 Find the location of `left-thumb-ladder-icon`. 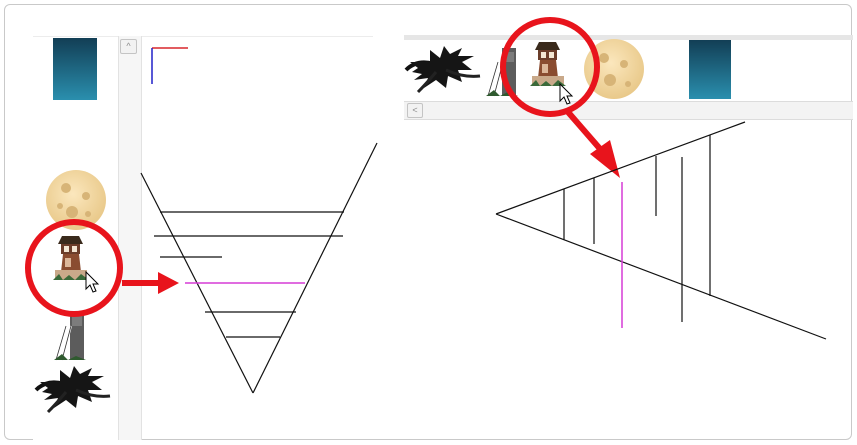

left-thumb-ladder-icon is located at coordinates (70, 336).